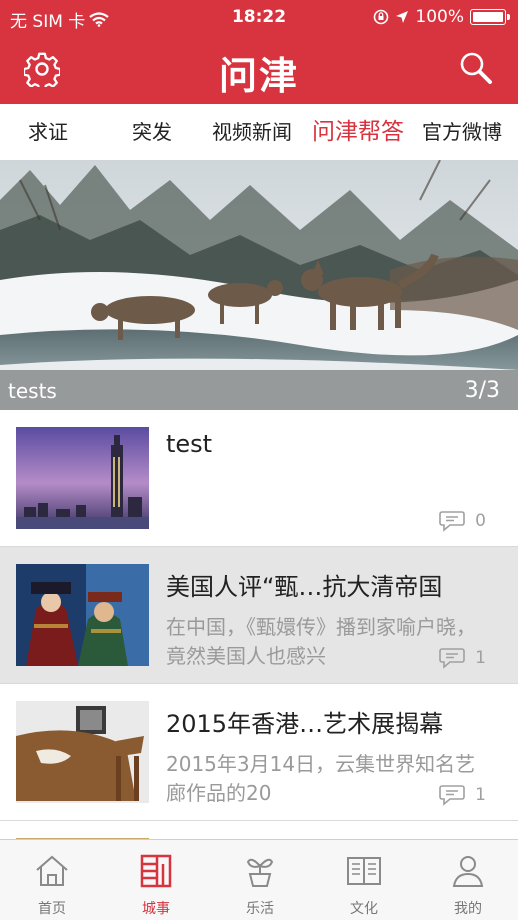 This screenshot has height=920, width=518. What do you see at coordinates (364, 909) in the screenshot?
I see `tab-culture-label: 文化` at bounding box center [364, 909].